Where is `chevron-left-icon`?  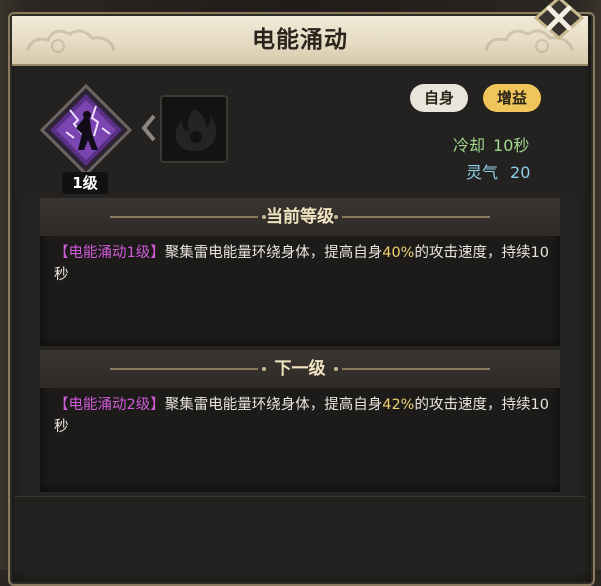 chevron-left-icon is located at coordinates (148, 128).